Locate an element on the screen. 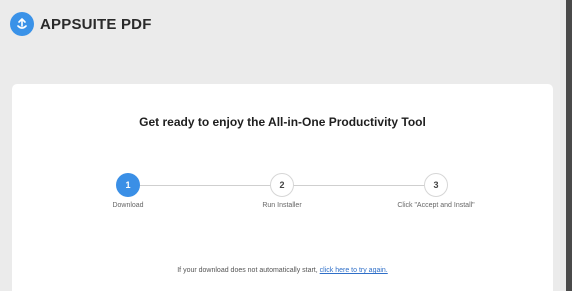 This screenshot has width=572, height=291. step-number-badge: 2 is located at coordinates (282, 185).